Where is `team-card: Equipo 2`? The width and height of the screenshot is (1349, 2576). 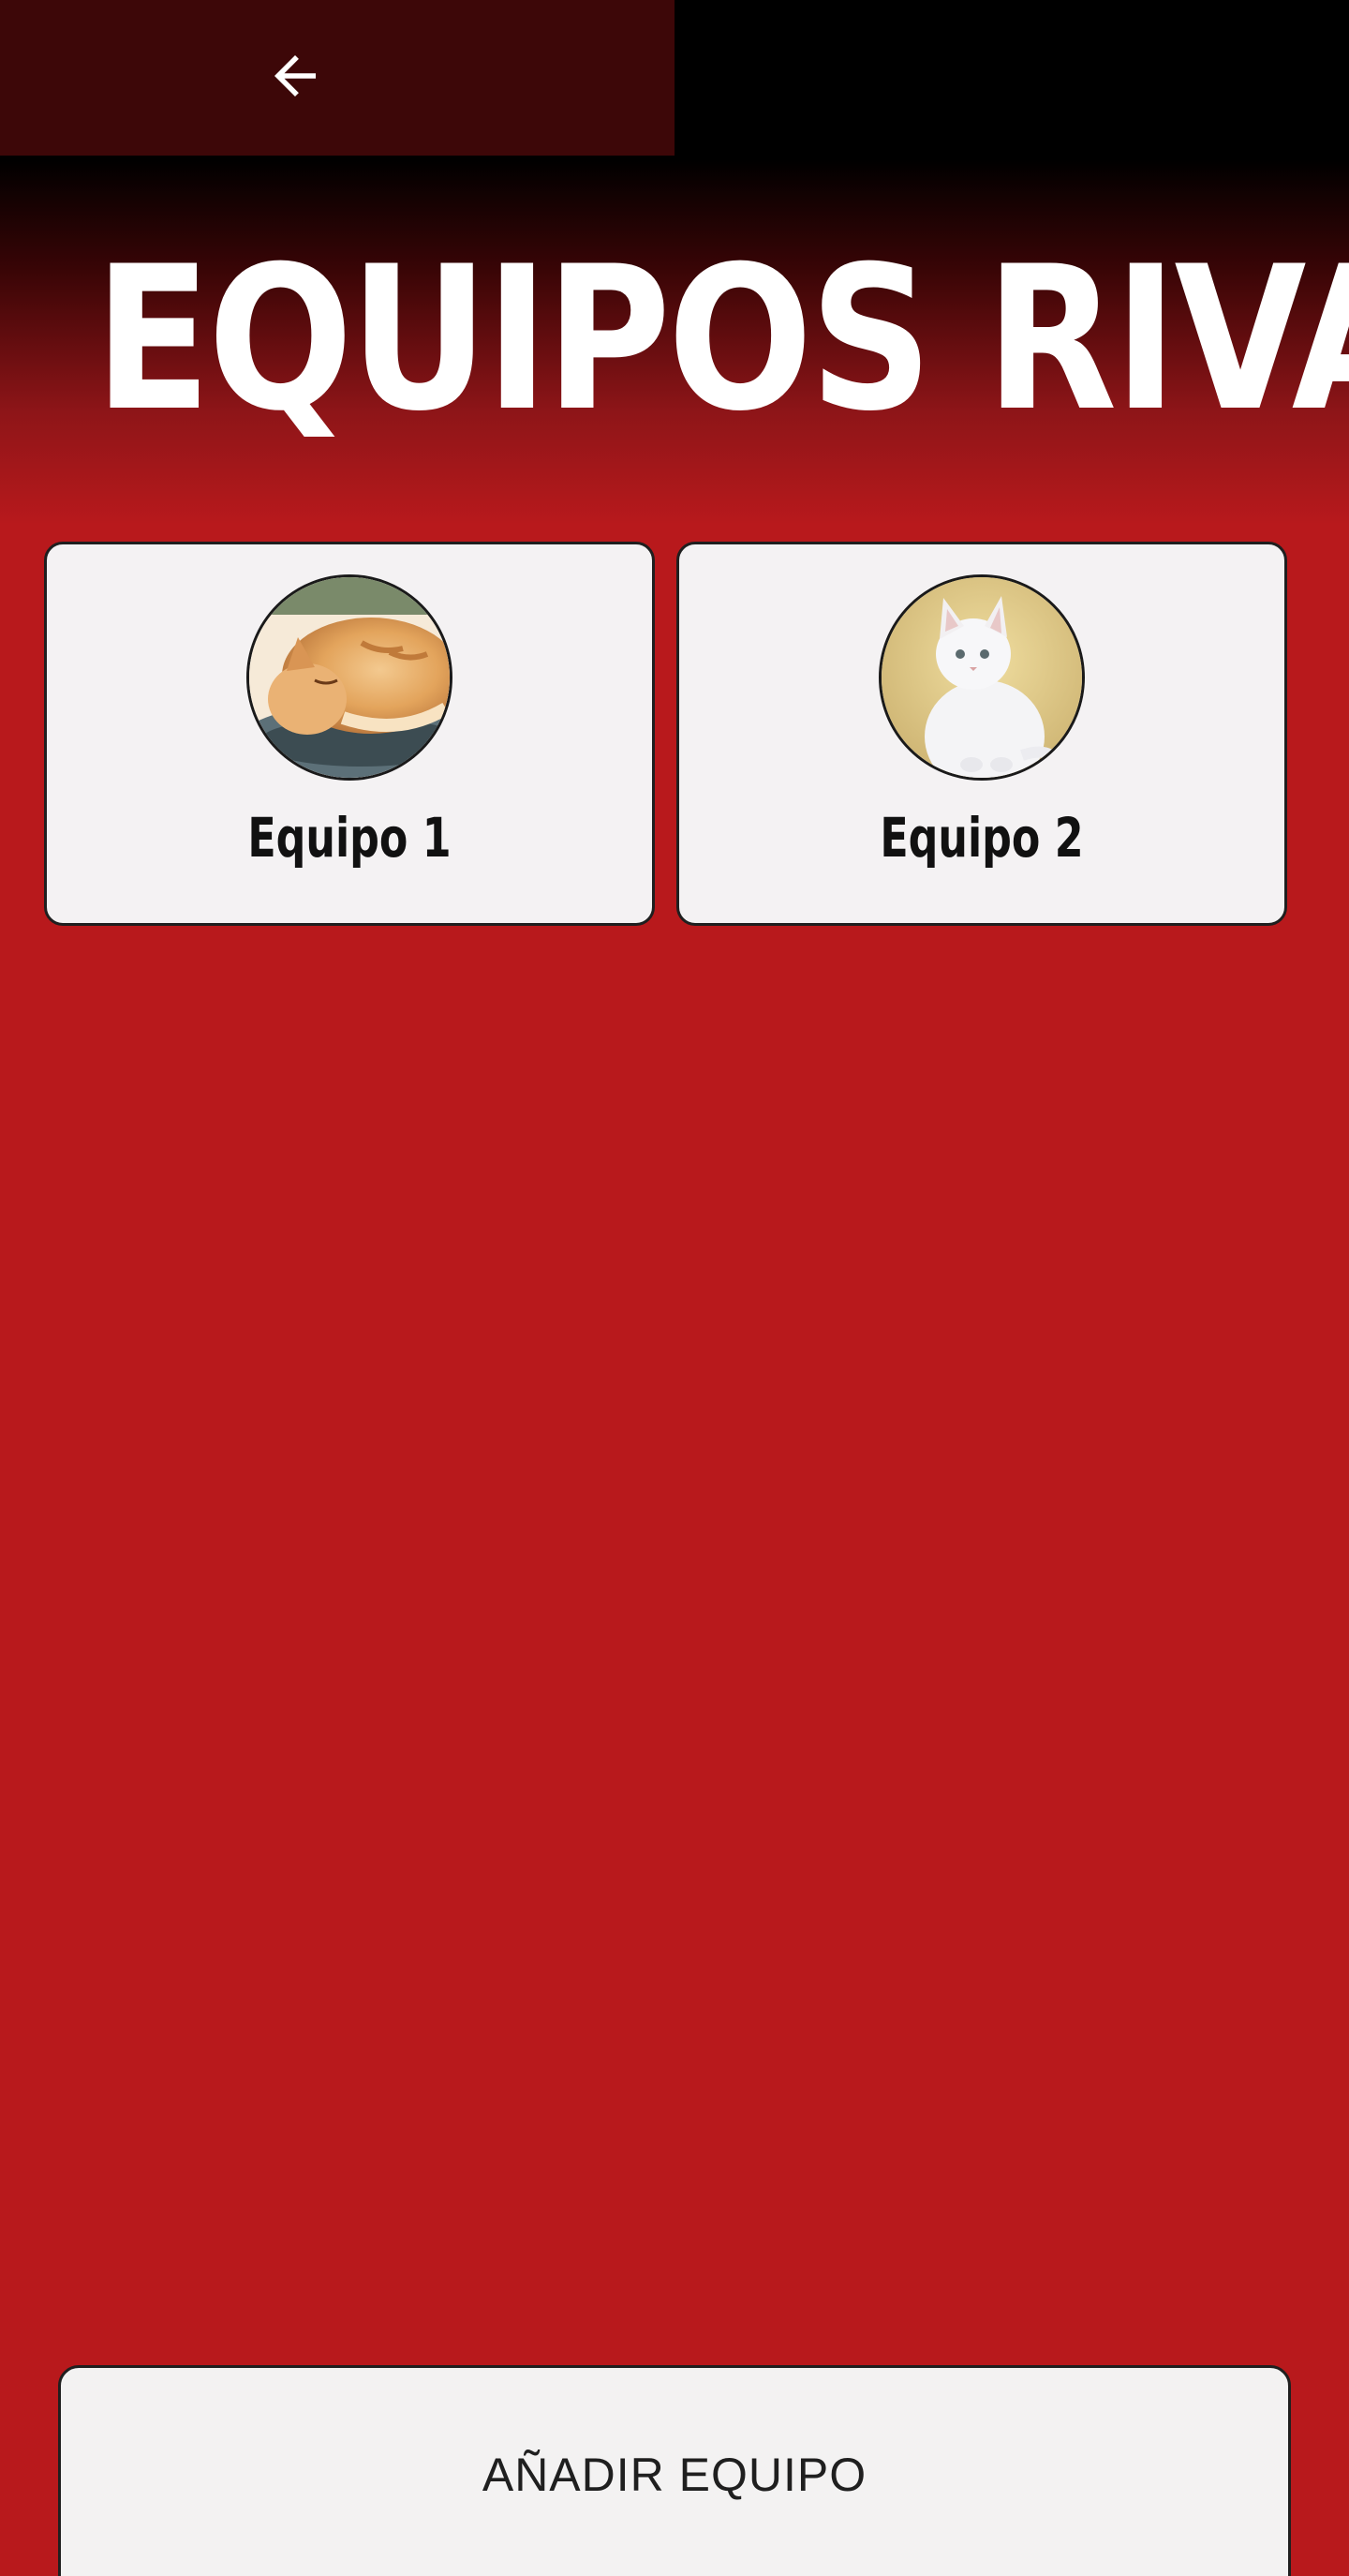 team-card: Equipo 2 is located at coordinates (982, 734).